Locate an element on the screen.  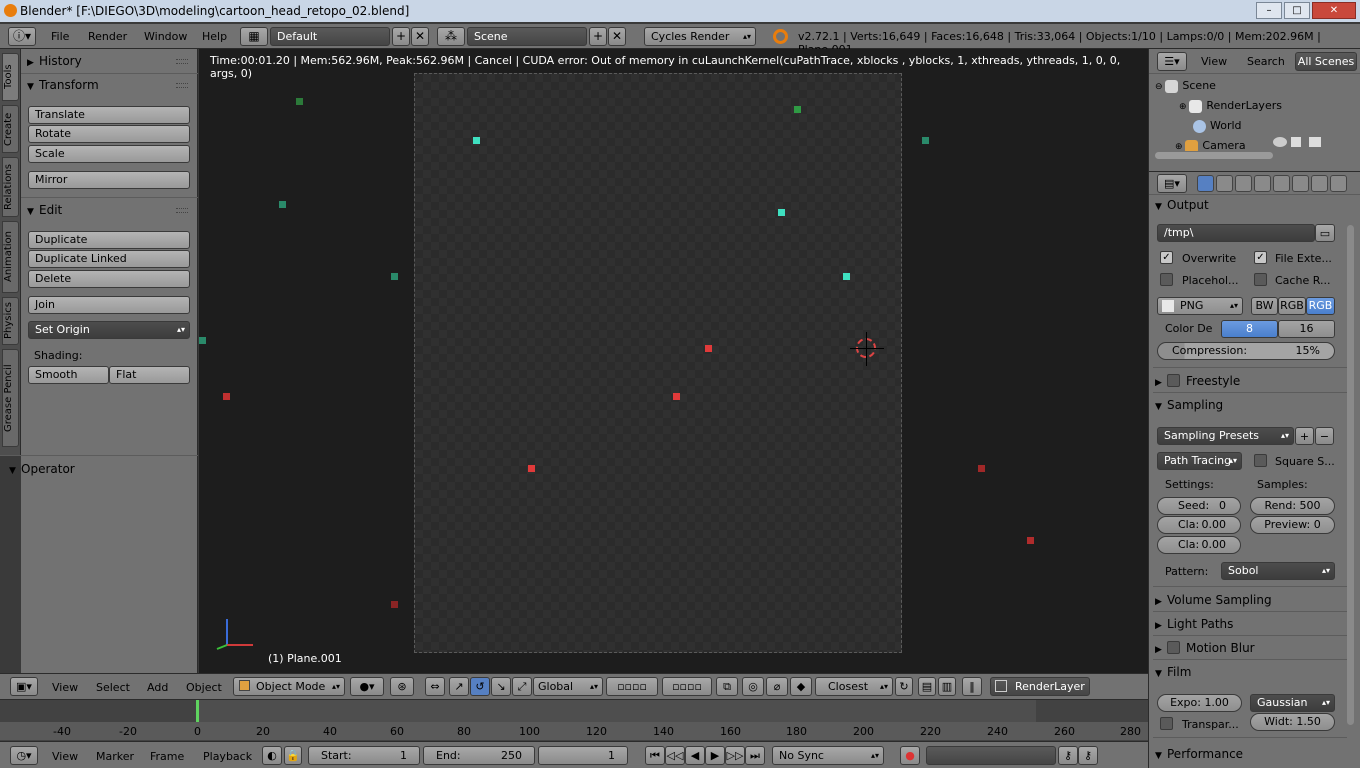
orientation-select: Global ▴▾ is located at coordinates (568, 686).